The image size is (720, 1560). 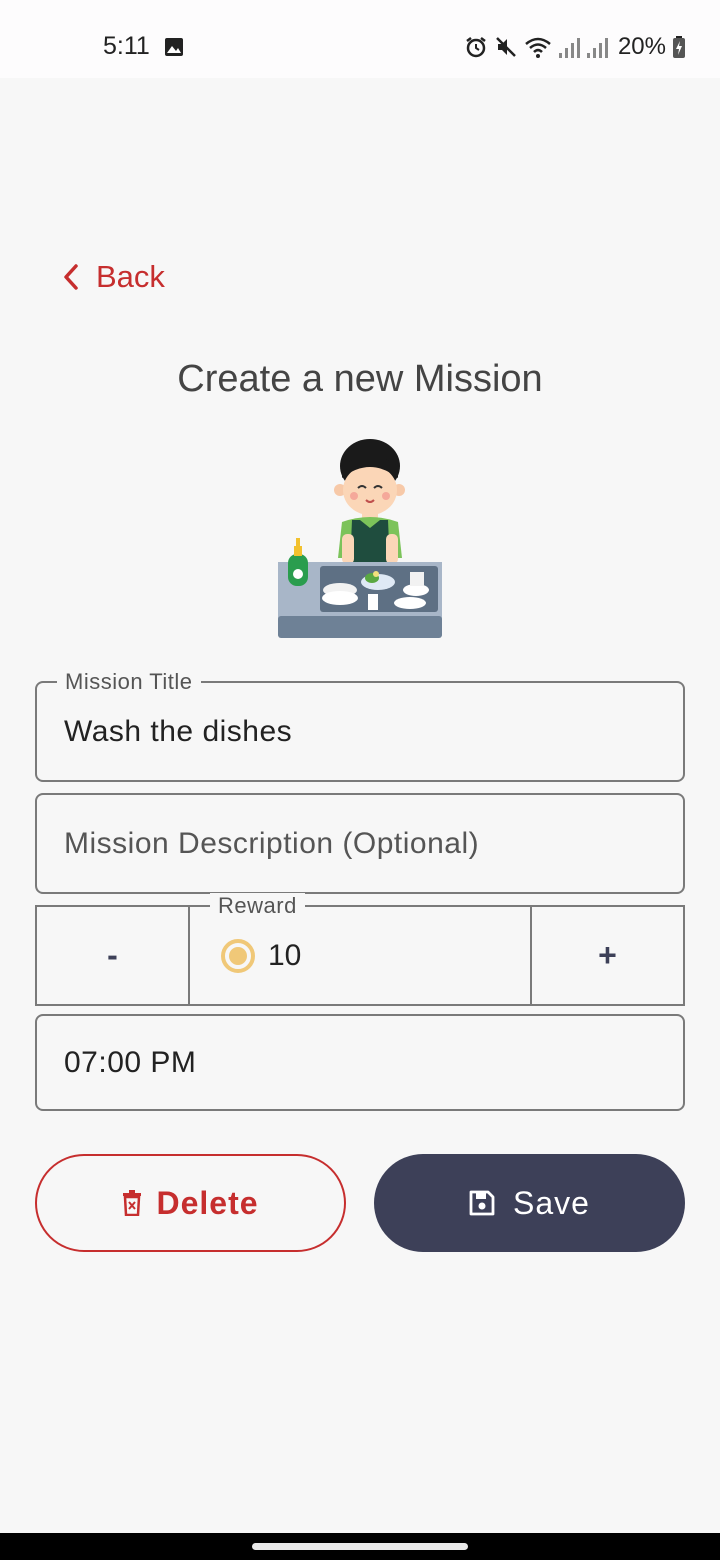 I want to click on back-label: Back, so click(x=130, y=276).